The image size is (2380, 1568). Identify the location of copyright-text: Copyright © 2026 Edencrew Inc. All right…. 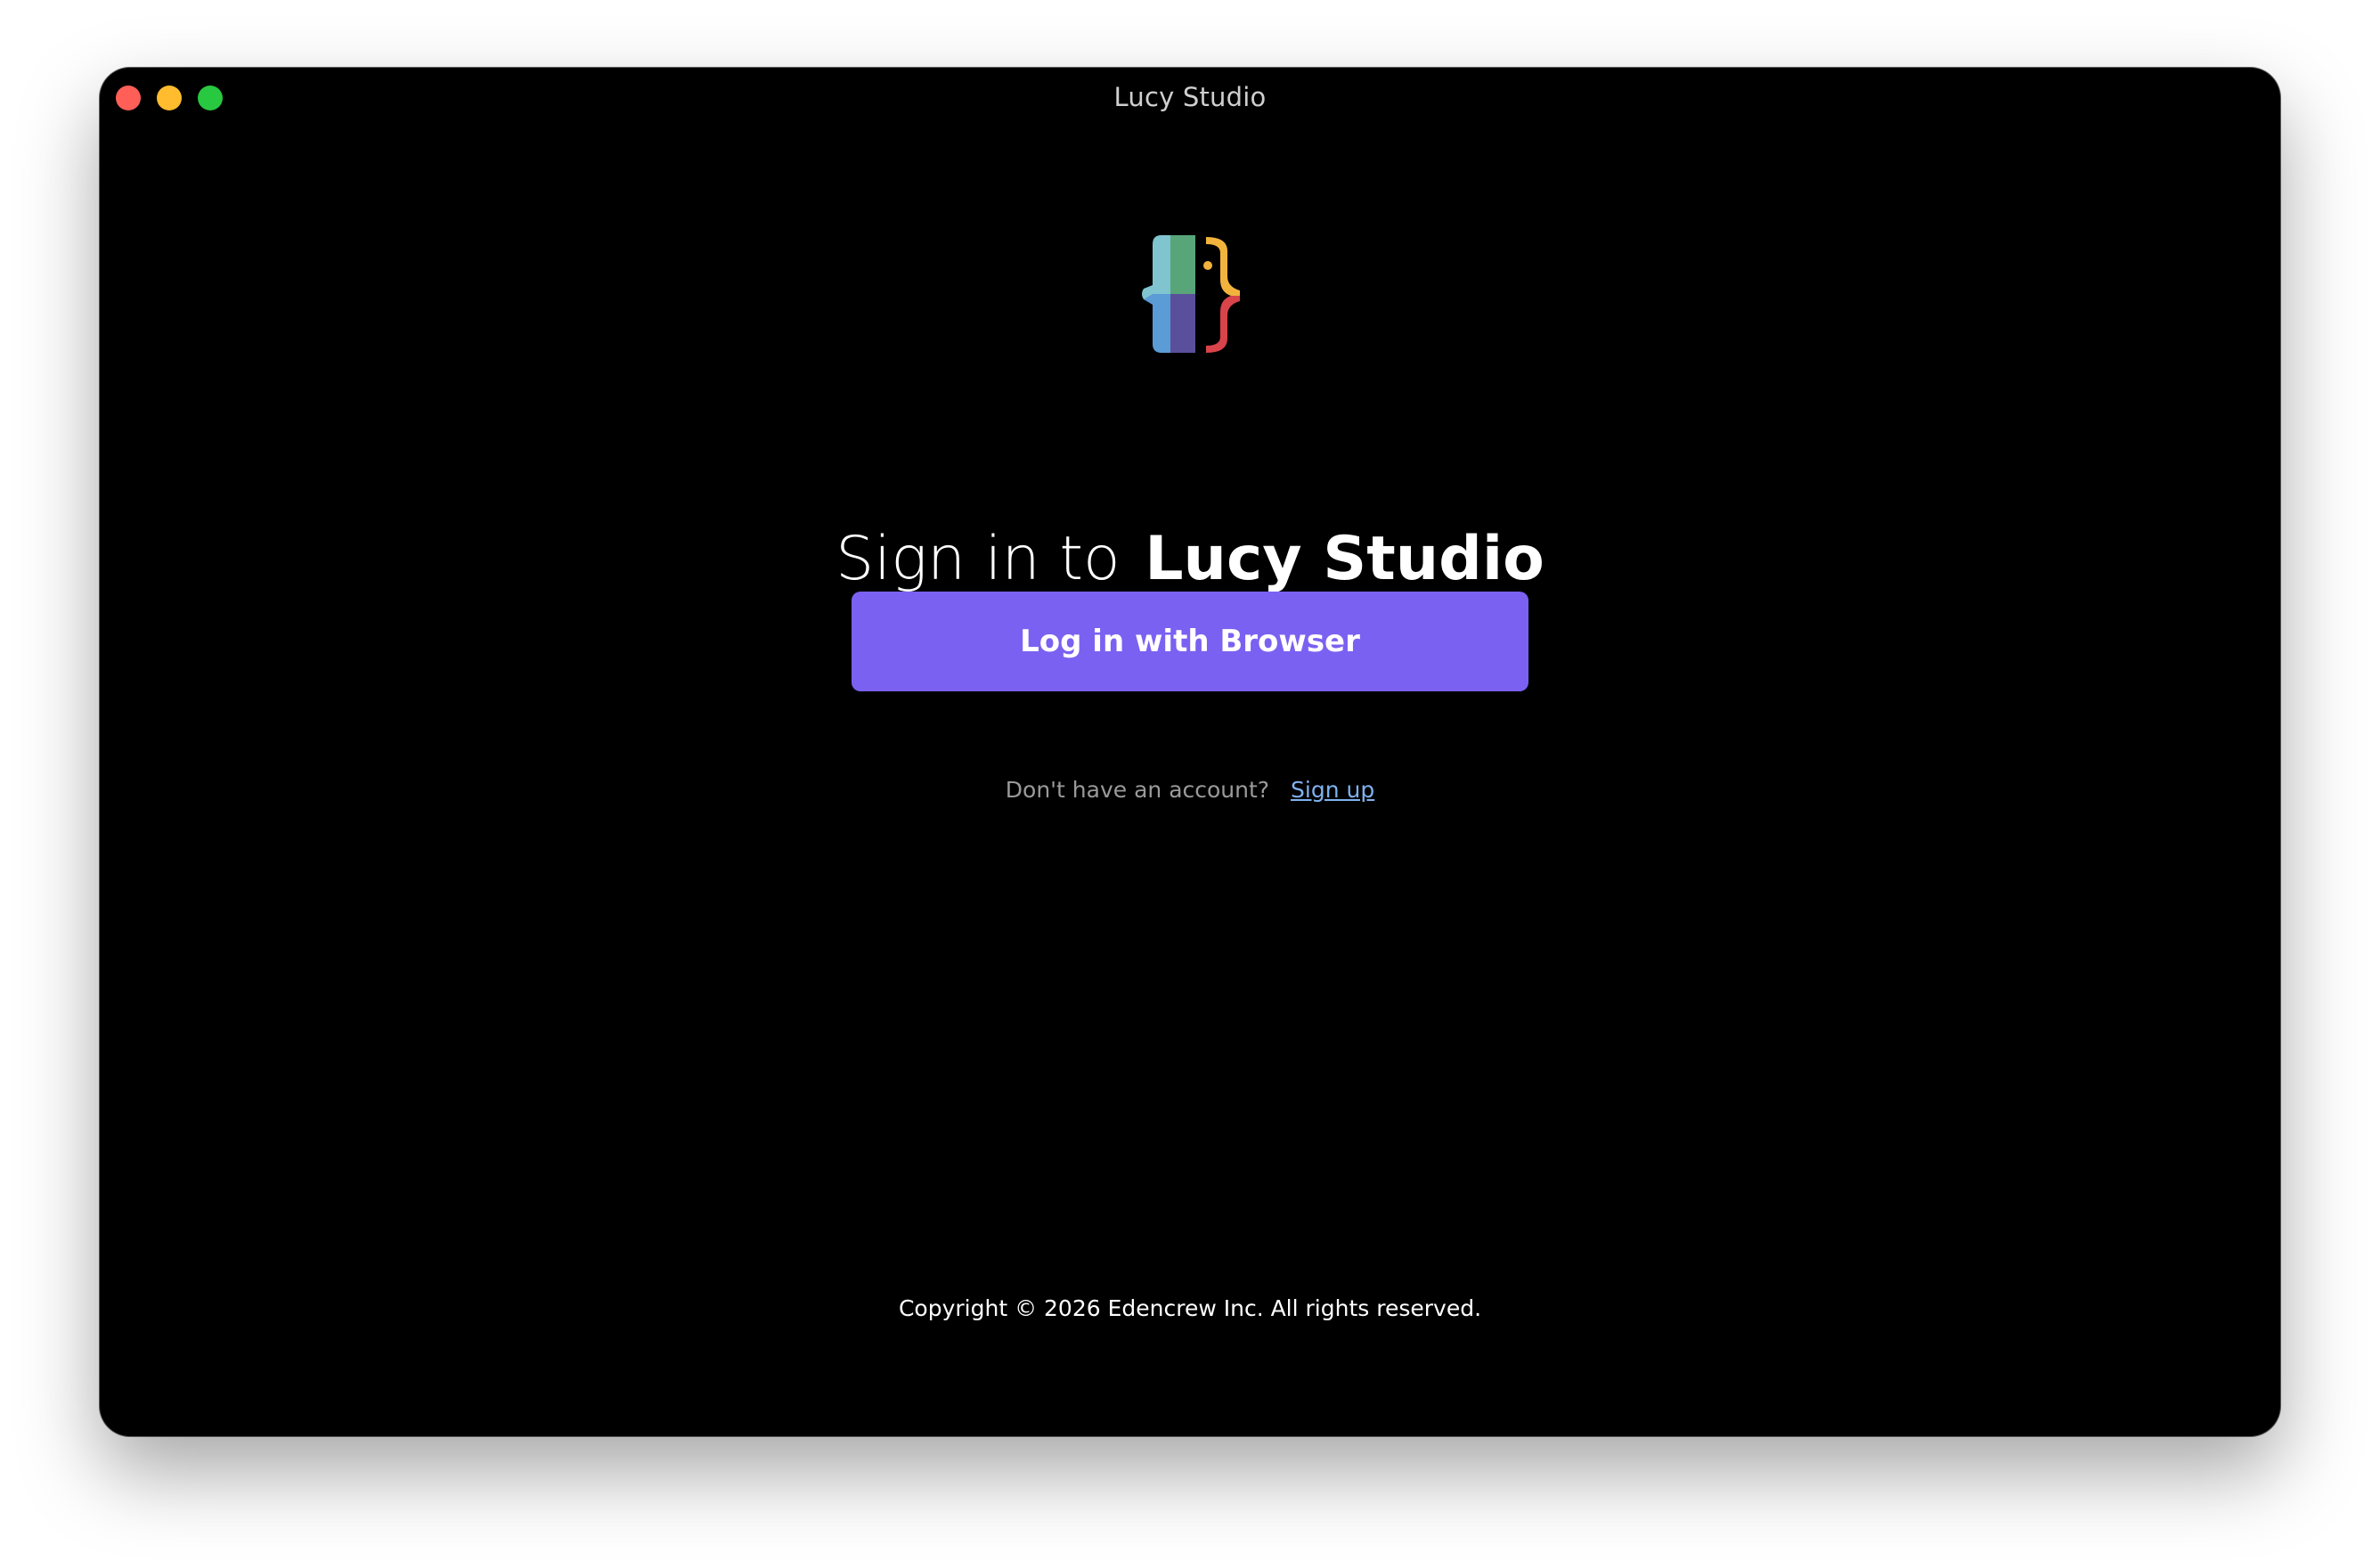
(1190, 1308).